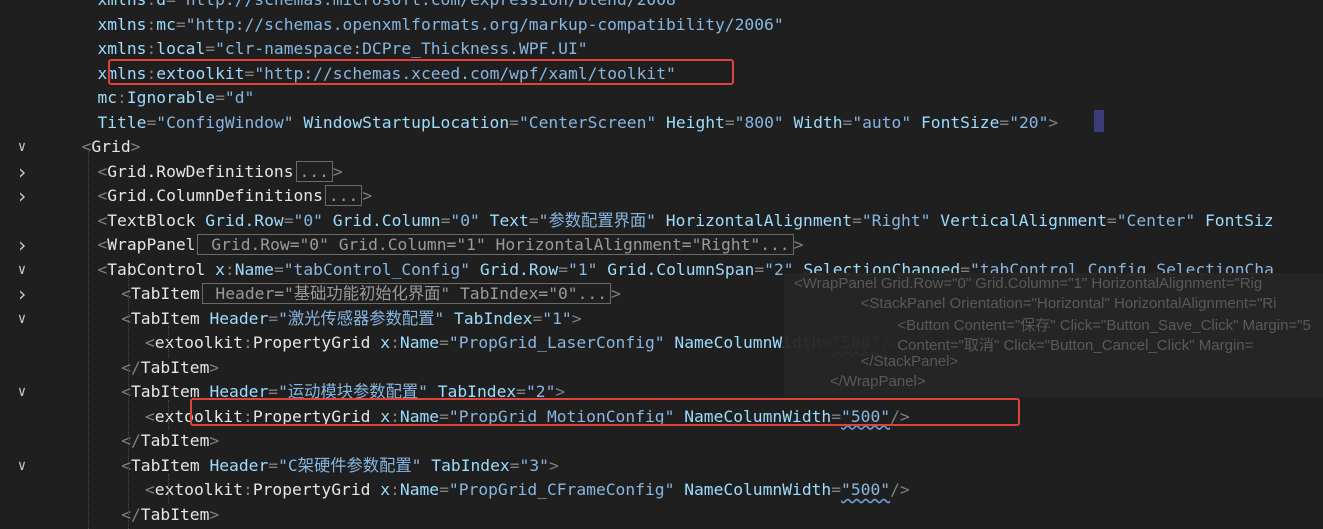 Image resolution: width=1323 pixels, height=529 pixels. I want to click on code-line: › <Grid.RowDefinitions... >, so click(661, 172).